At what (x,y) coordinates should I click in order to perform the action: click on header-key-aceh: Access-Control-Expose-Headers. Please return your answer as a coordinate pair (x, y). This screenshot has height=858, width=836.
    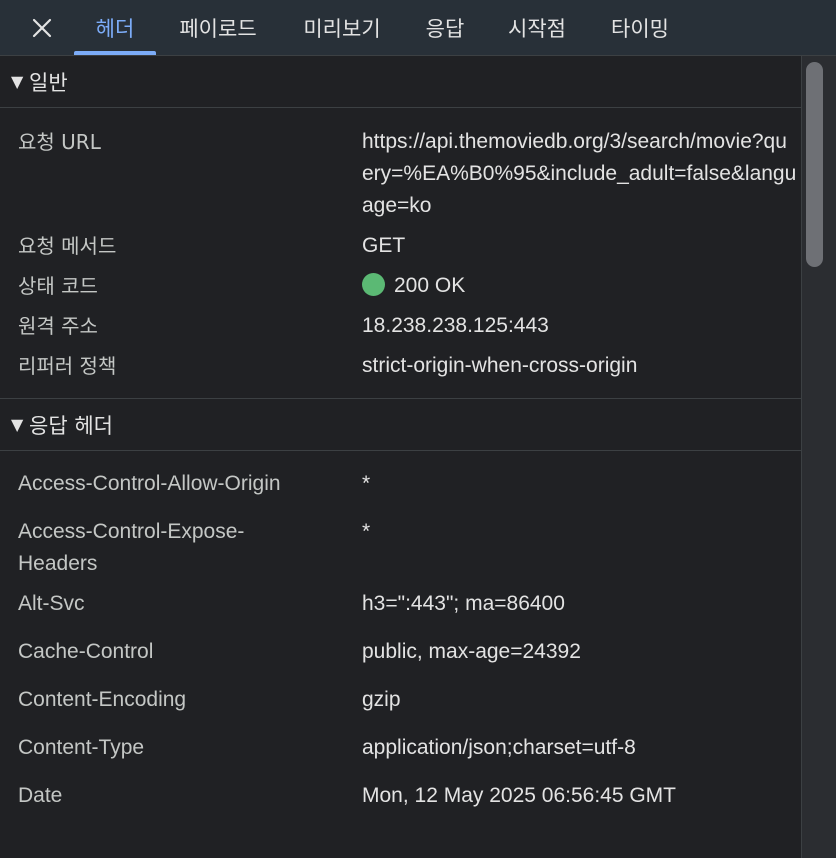
    Looking at the image, I should click on (131, 547).